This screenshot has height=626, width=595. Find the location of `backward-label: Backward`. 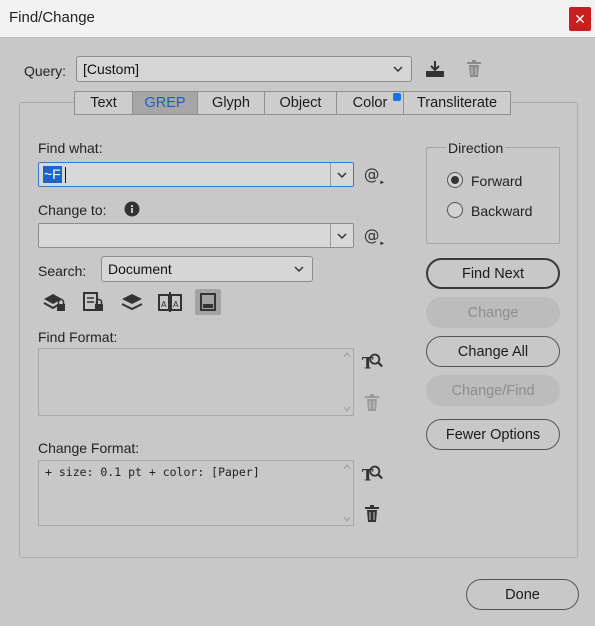

backward-label: Backward is located at coordinates (502, 211).